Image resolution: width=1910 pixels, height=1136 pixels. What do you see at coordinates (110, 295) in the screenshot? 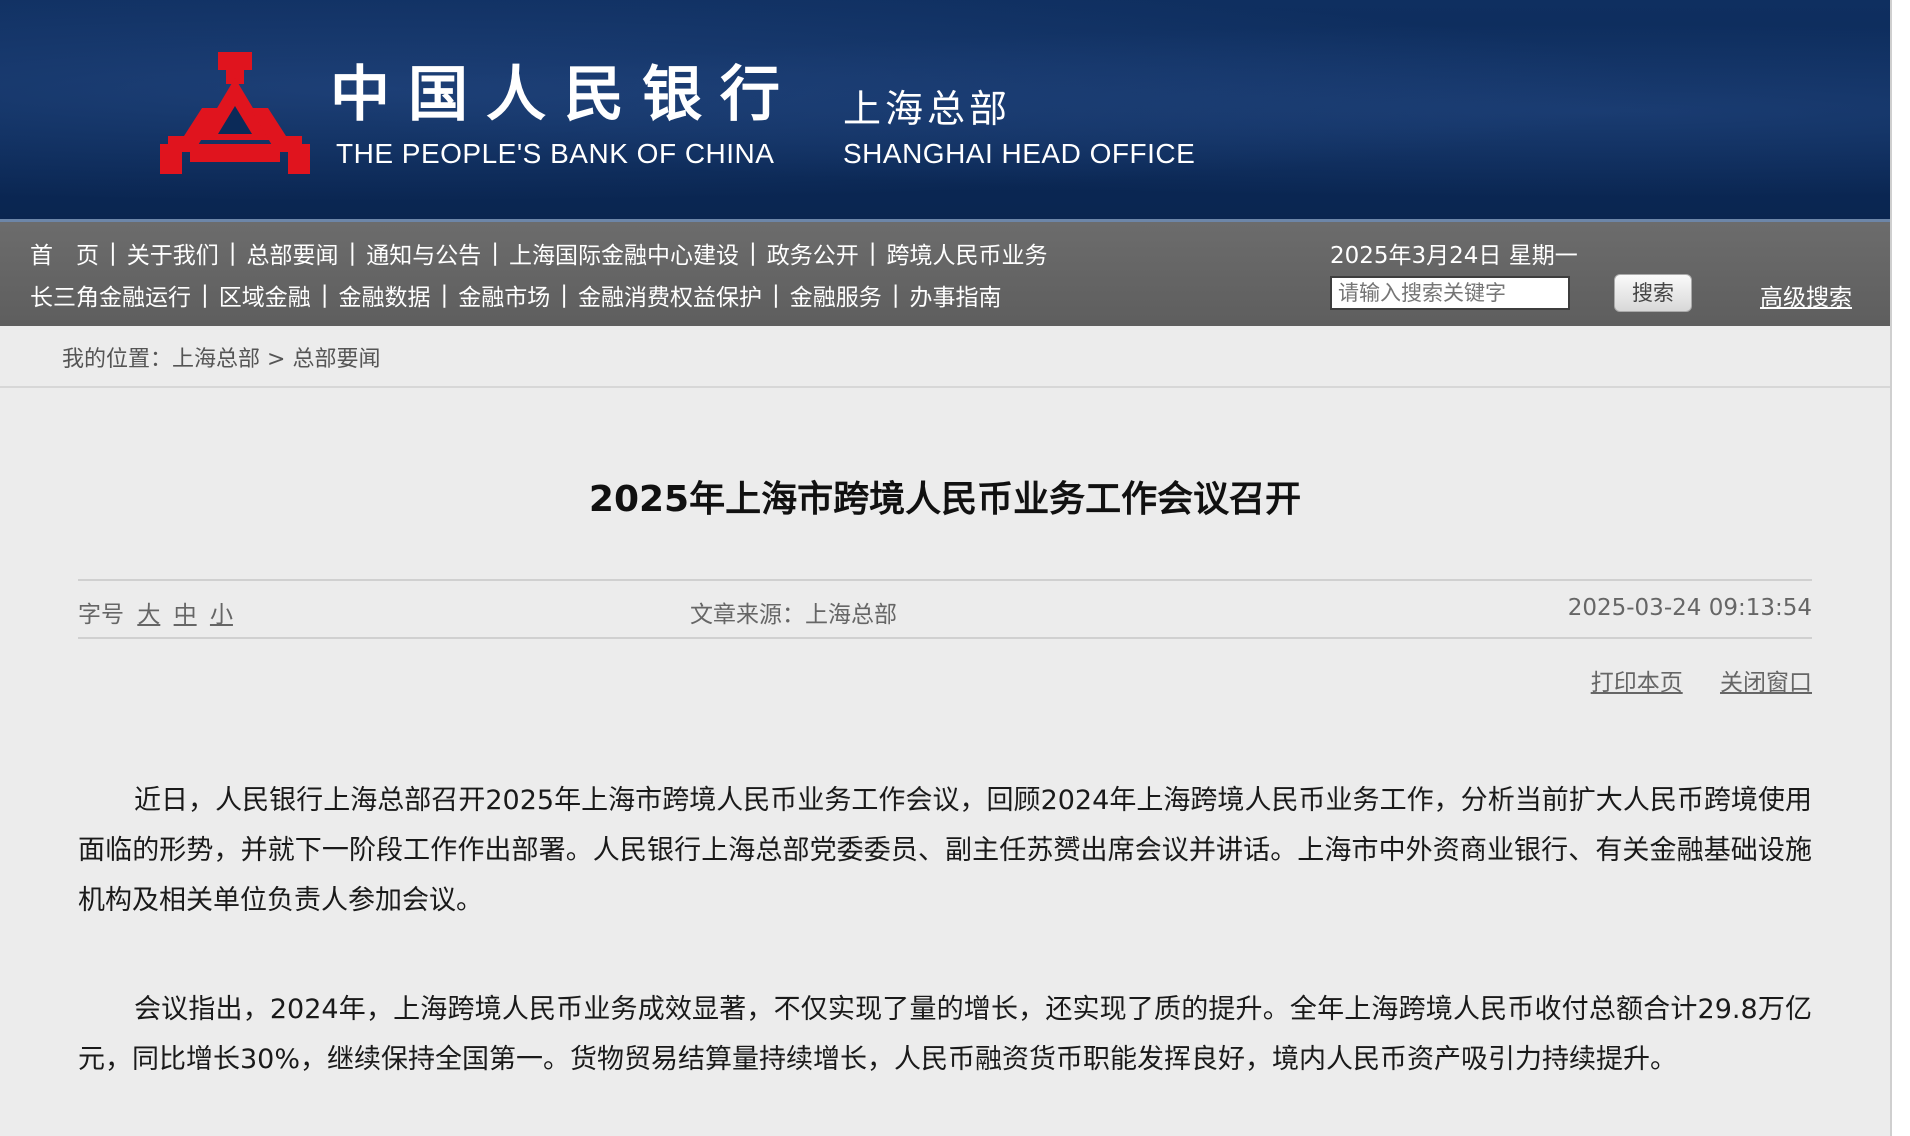
I see `nav-item-yrd-finance: 长三角金融运行` at bounding box center [110, 295].